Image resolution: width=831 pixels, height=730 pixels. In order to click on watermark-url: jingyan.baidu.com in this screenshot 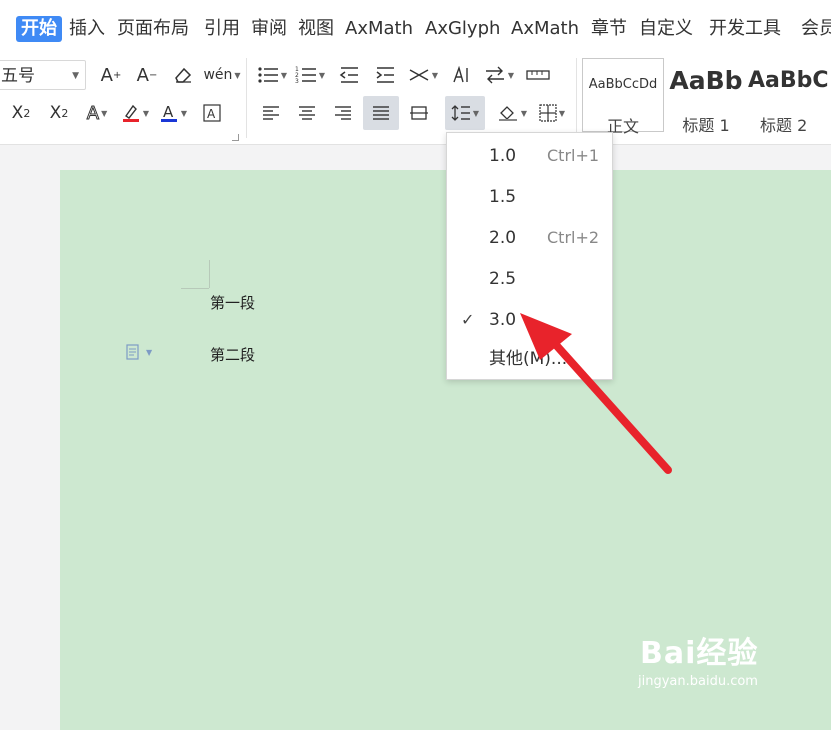, I will do `click(698, 681)`.